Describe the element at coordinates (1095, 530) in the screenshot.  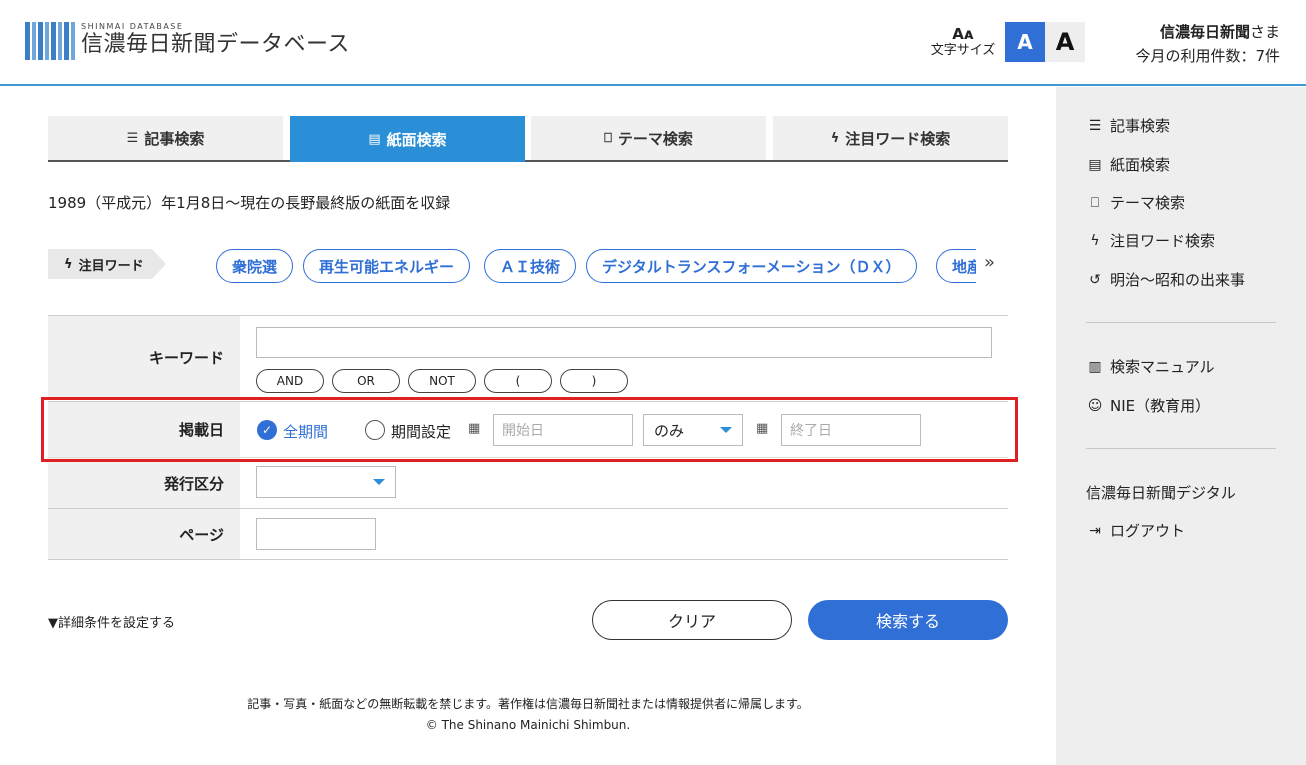
I see `logout-icon: ⇥` at that location.